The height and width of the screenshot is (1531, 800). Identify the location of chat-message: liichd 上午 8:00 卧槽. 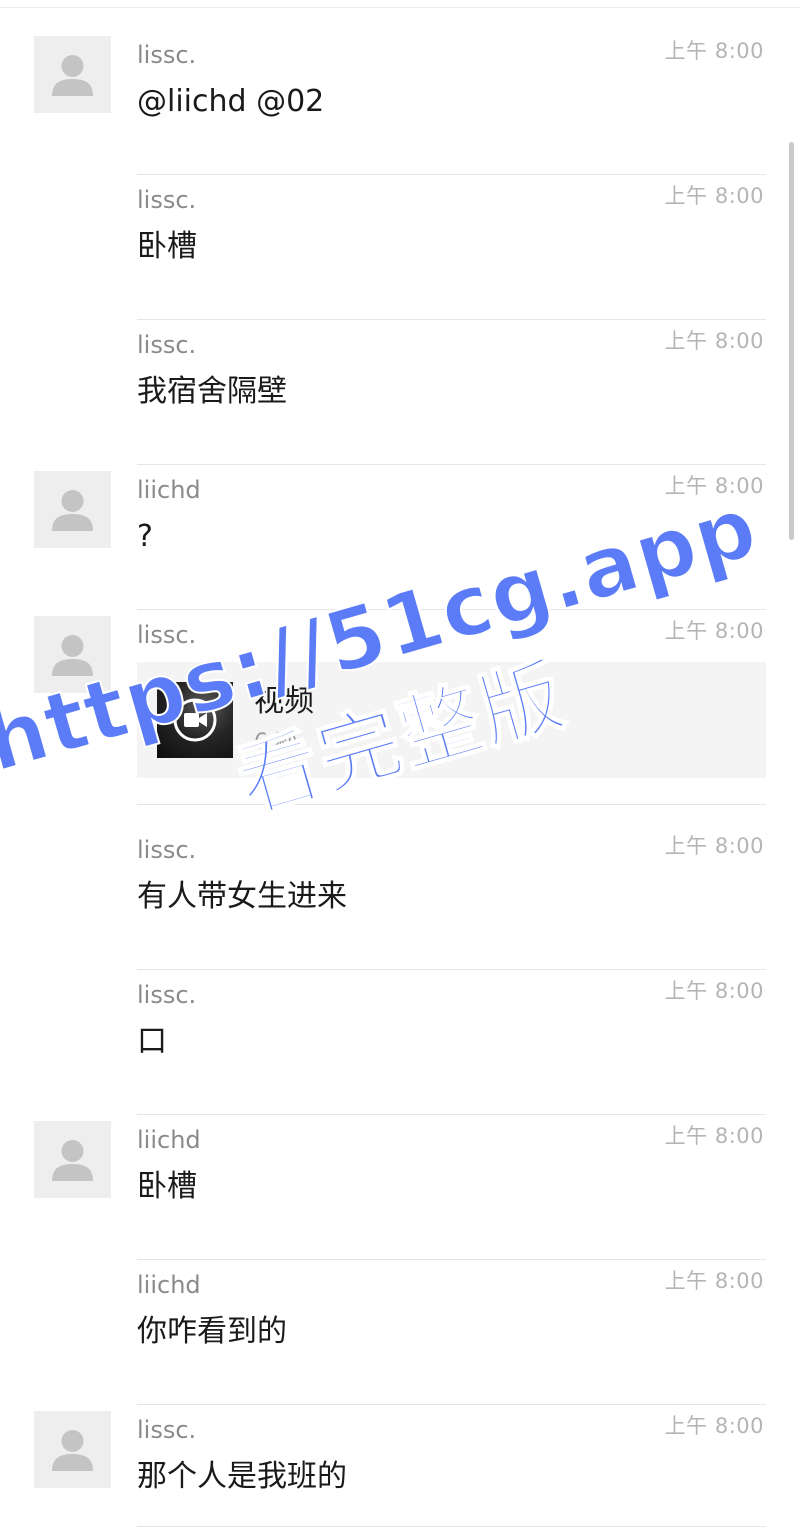
(400, 1187).